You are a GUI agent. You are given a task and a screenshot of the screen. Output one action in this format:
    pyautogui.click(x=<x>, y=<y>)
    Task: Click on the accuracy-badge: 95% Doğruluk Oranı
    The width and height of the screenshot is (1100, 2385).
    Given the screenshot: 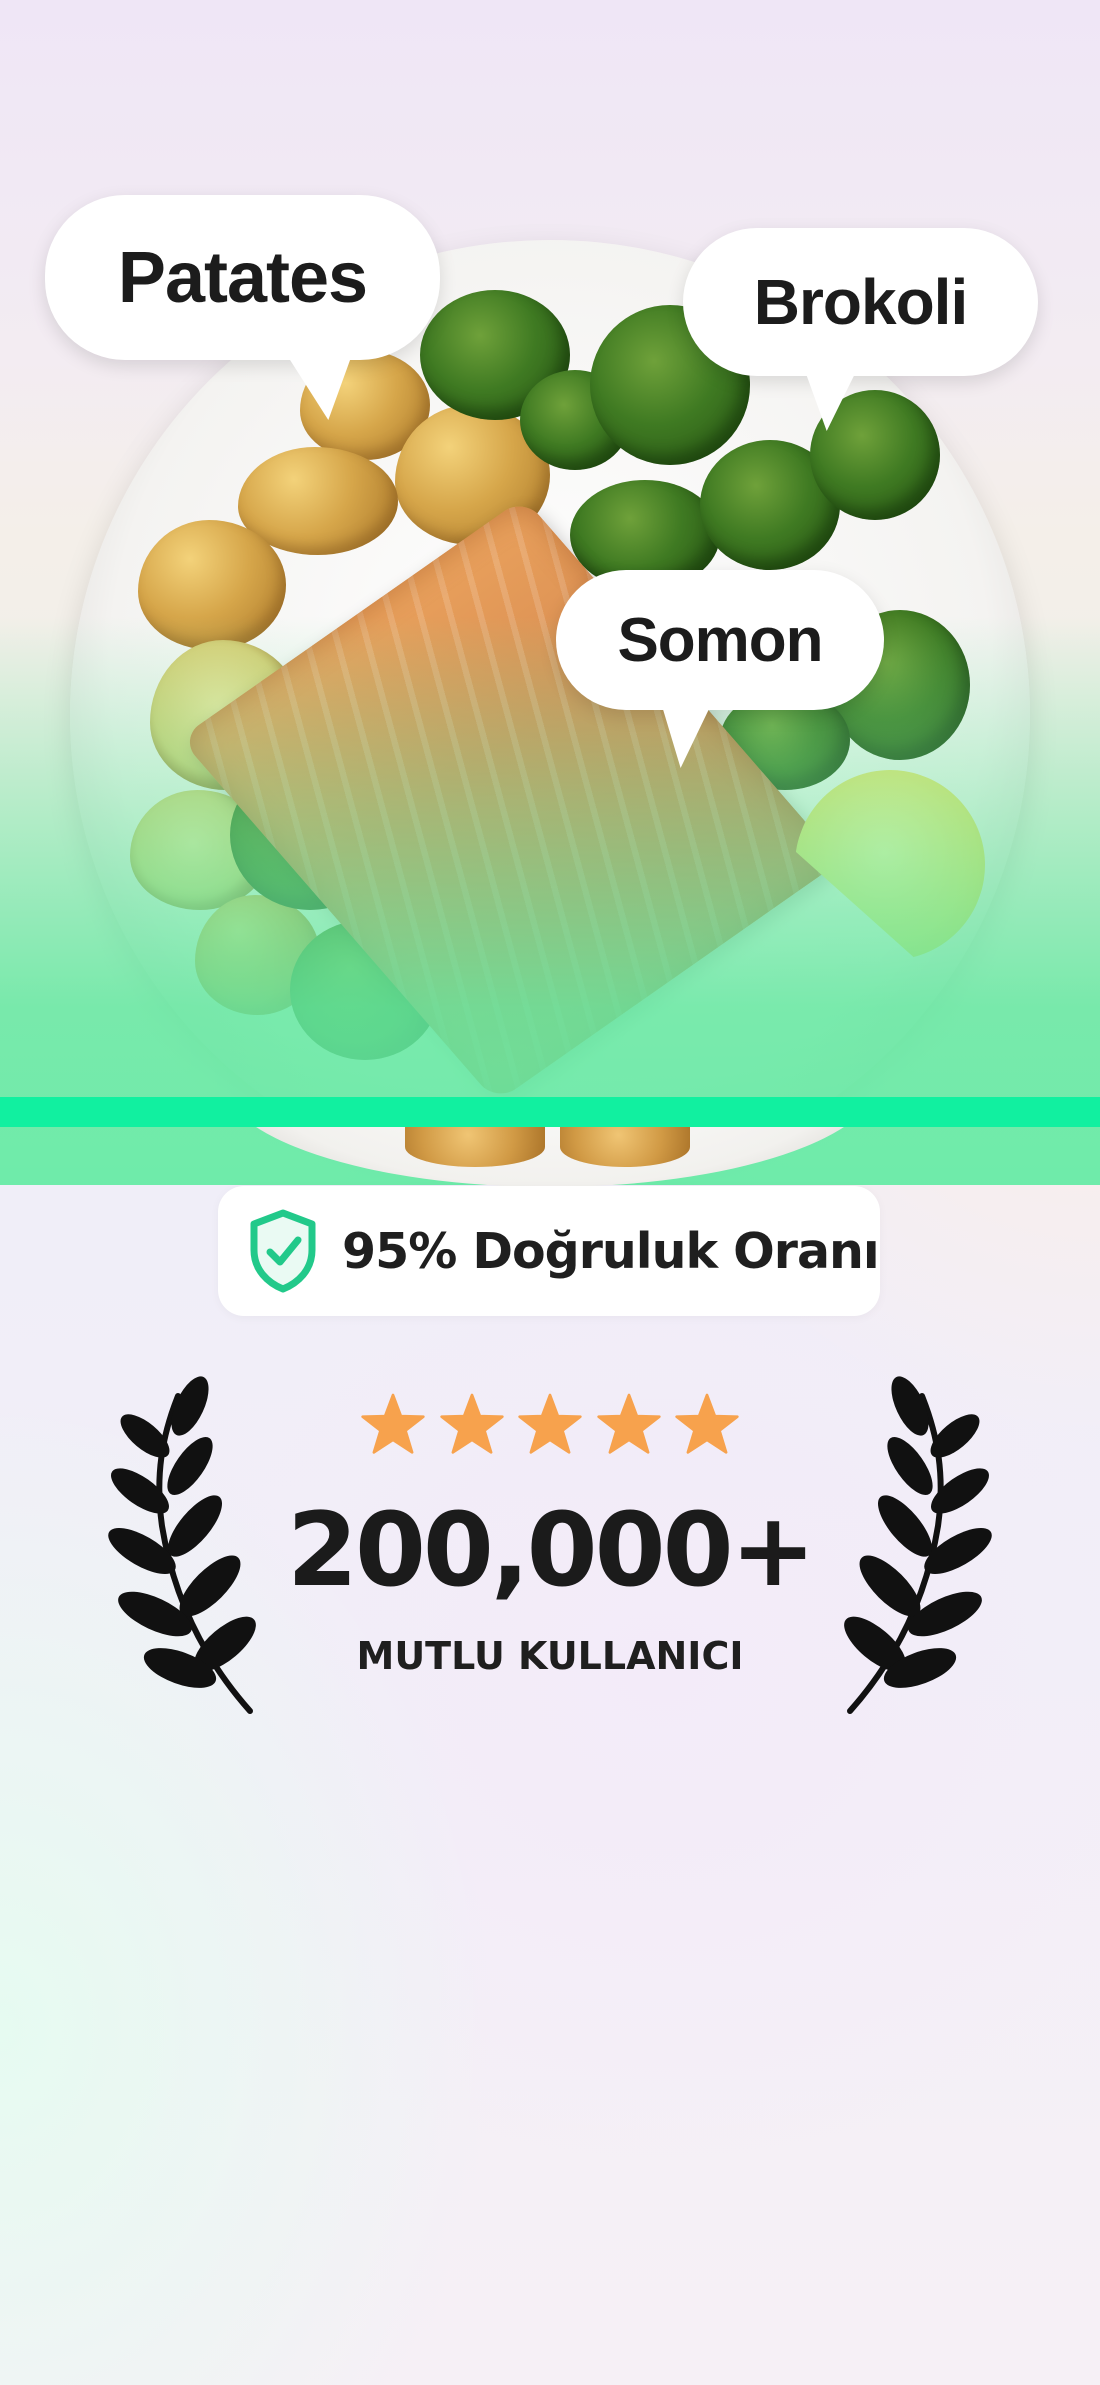 What is the action you would take?
    pyautogui.click(x=549, y=1251)
    